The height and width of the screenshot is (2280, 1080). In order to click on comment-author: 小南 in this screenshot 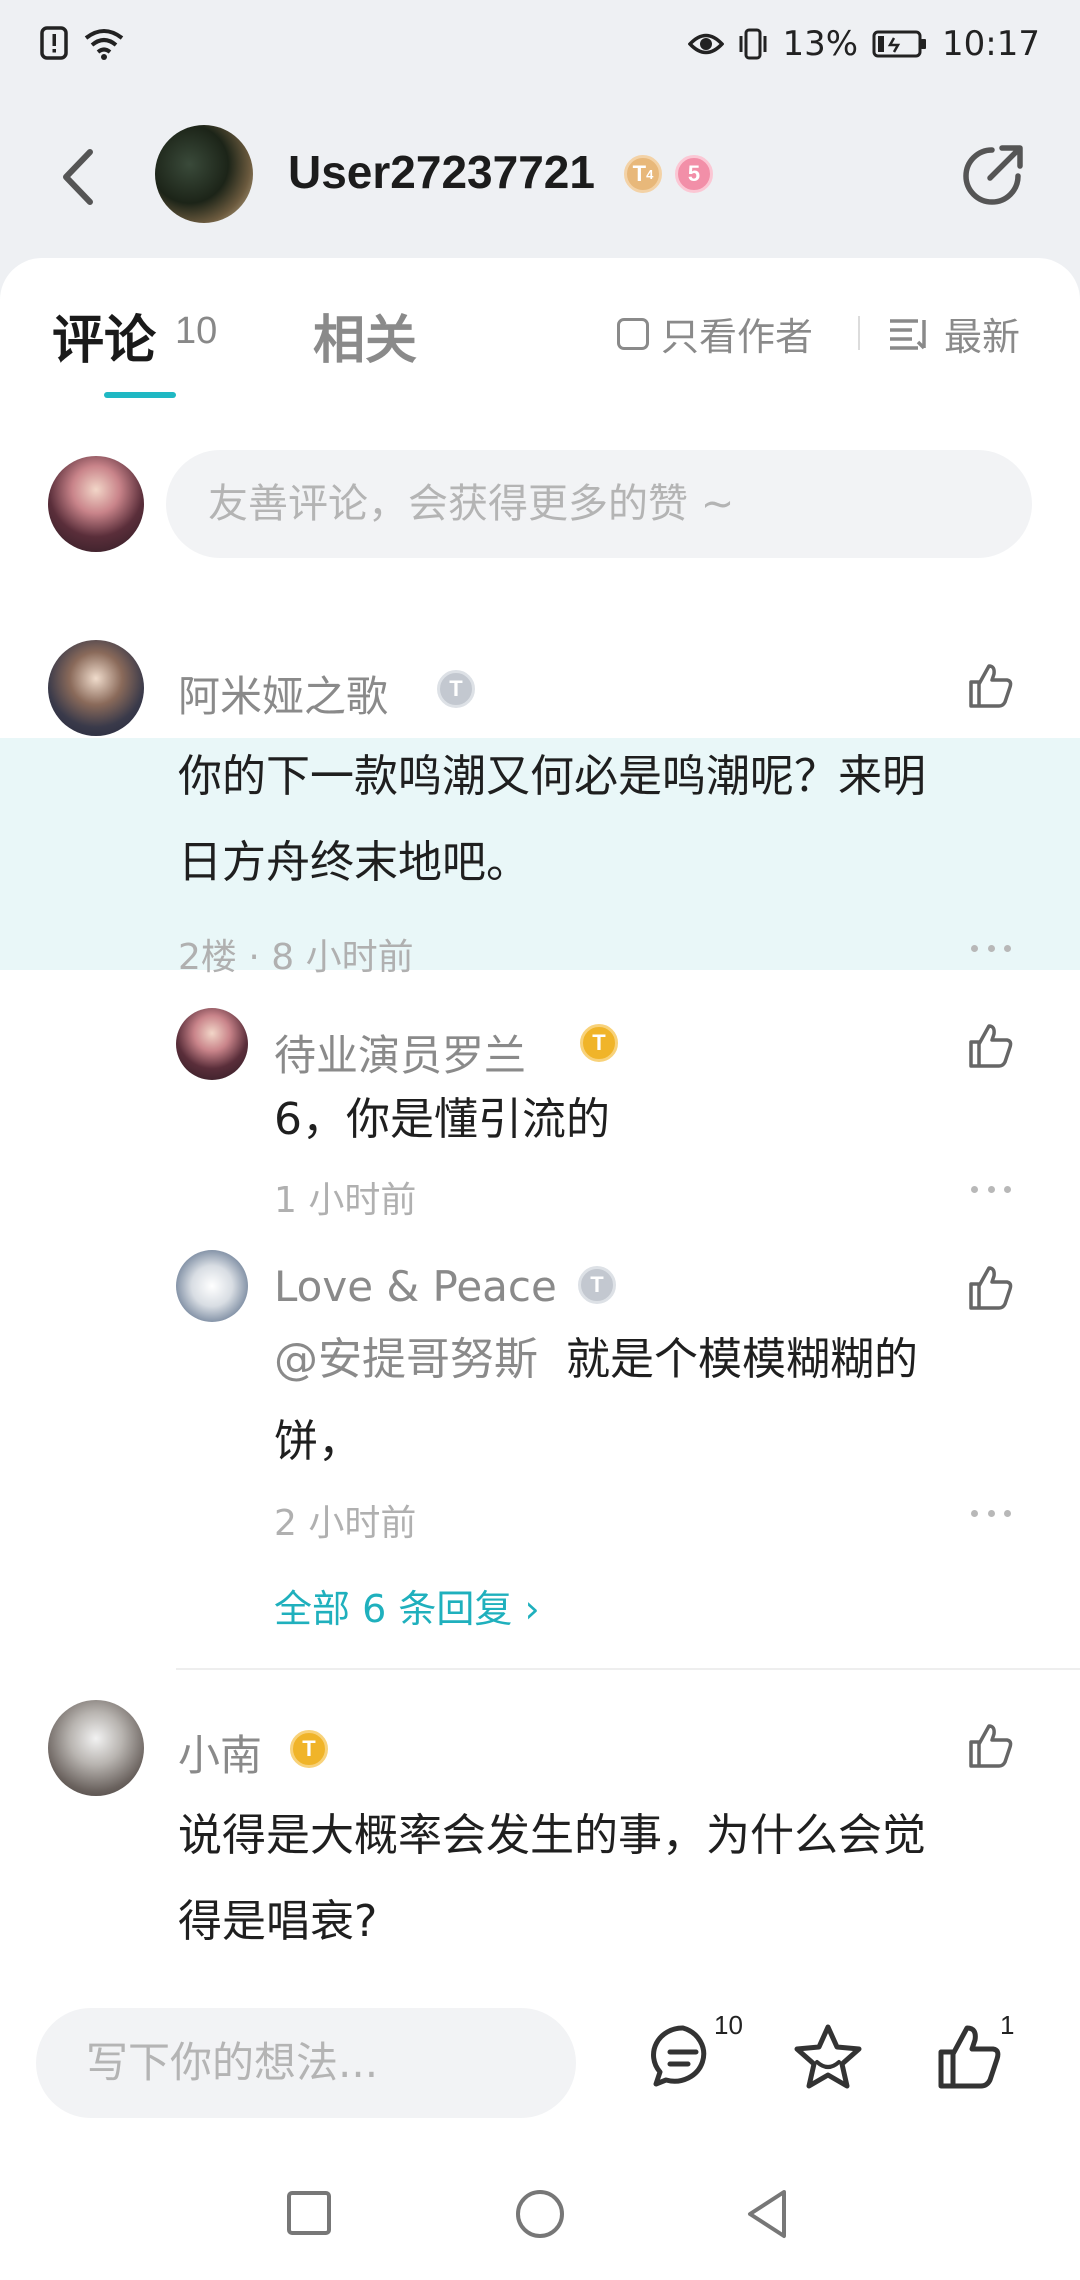, I will do `click(220, 1752)`.